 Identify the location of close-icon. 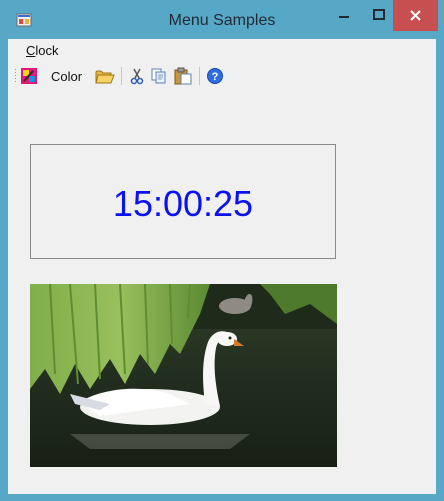
(415, 15).